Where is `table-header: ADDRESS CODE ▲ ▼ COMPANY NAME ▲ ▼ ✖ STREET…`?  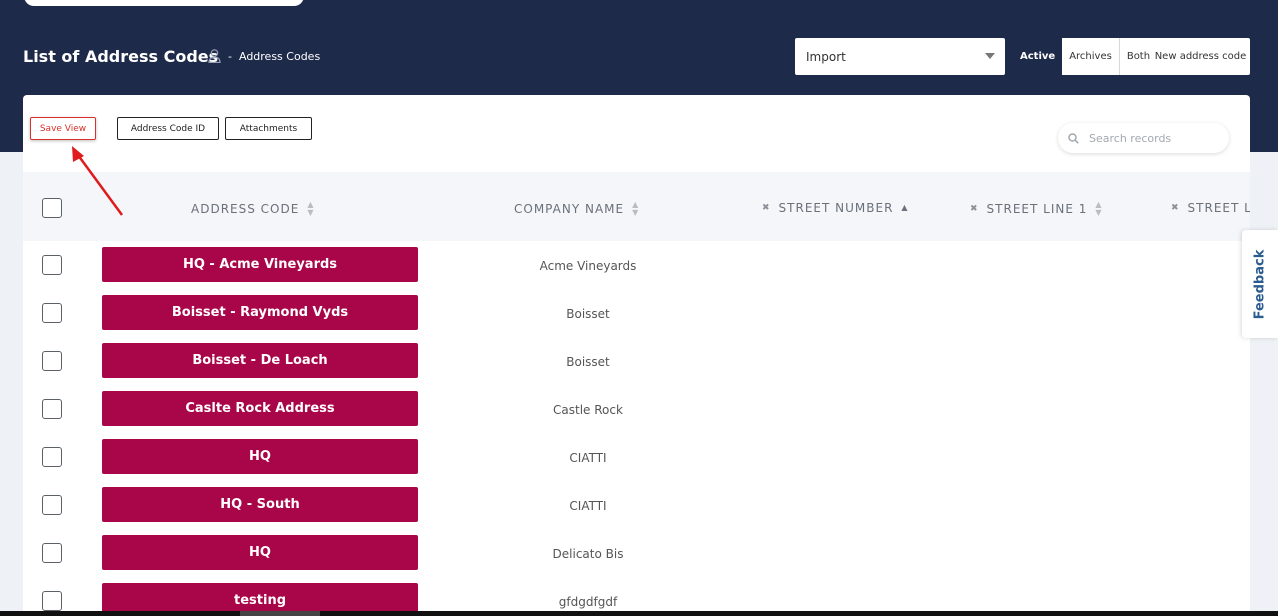 table-header: ADDRESS CODE ▲ ▼ COMPANY NAME ▲ ▼ ✖ STREET… is located at coordinates (636, 206).